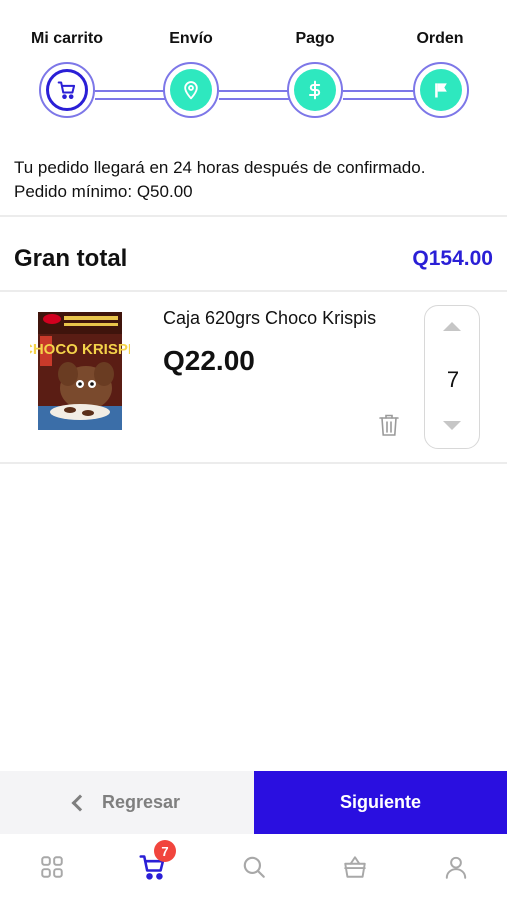 The width and height of the screenshot is (507, 900). I want to click on step-order, so click(441, 90).